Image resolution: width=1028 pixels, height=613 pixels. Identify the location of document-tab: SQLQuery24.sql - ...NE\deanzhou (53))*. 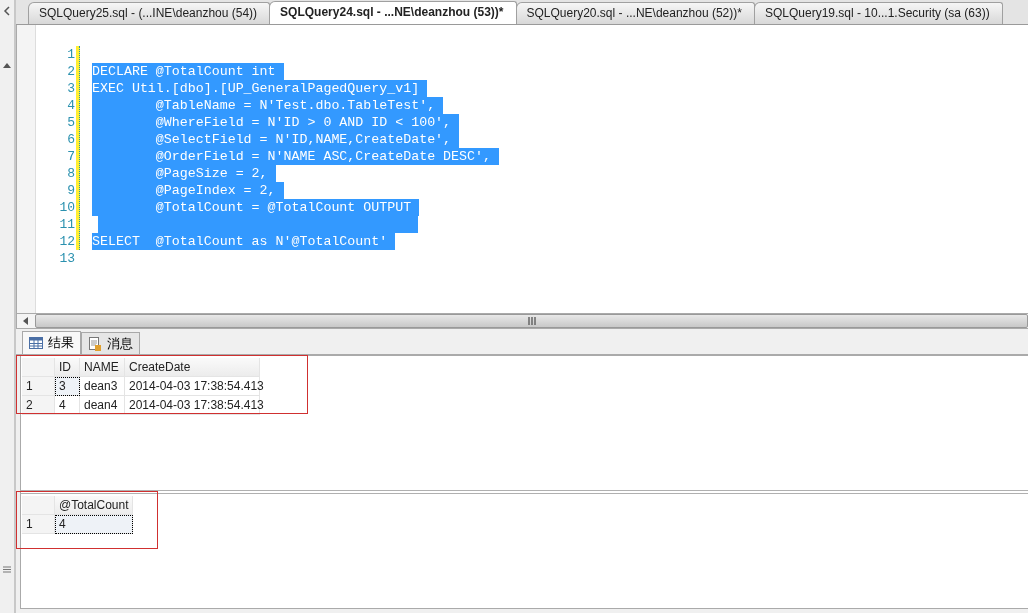
(393, 12).